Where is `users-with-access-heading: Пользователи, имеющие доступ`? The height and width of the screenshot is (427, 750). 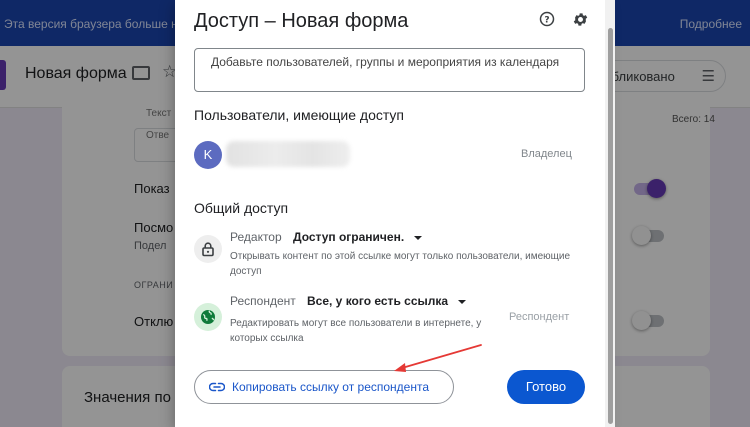
users-with-access-heading: Пользователи, имеющие доступ is located at coordinates (299, 115).